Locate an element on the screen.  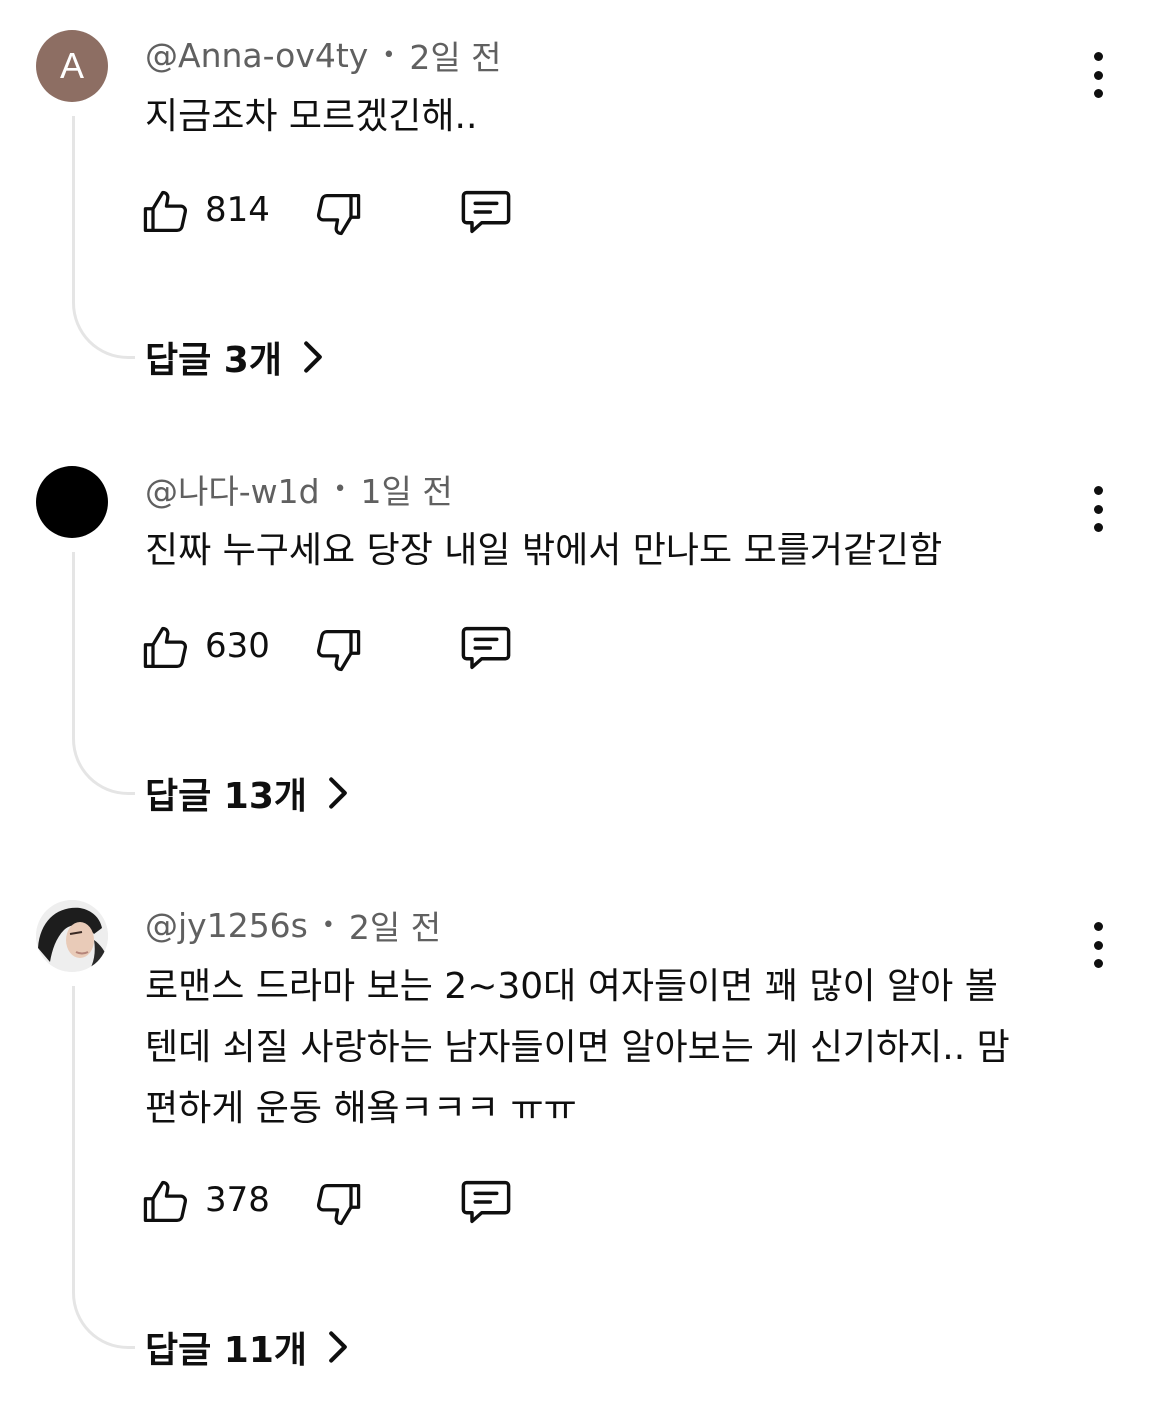
replies-toggle: 답글 3개 is located at coordinates (235, 357).